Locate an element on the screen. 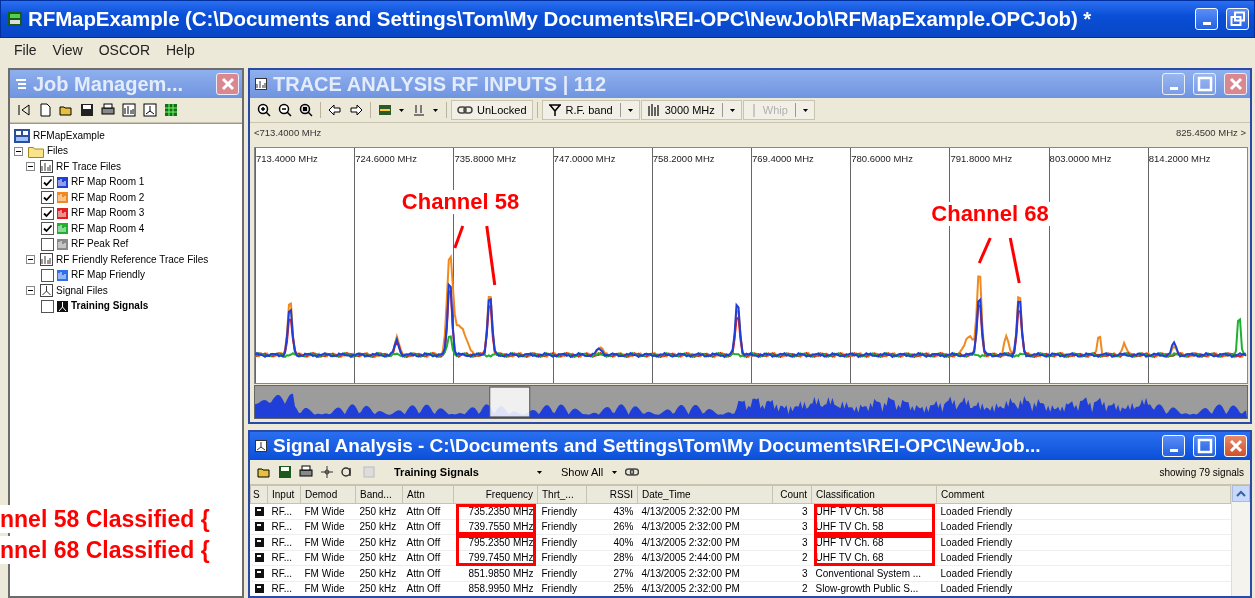 The image size is (1255, 598). tree-item: Files is located at coordinates (58, 151).